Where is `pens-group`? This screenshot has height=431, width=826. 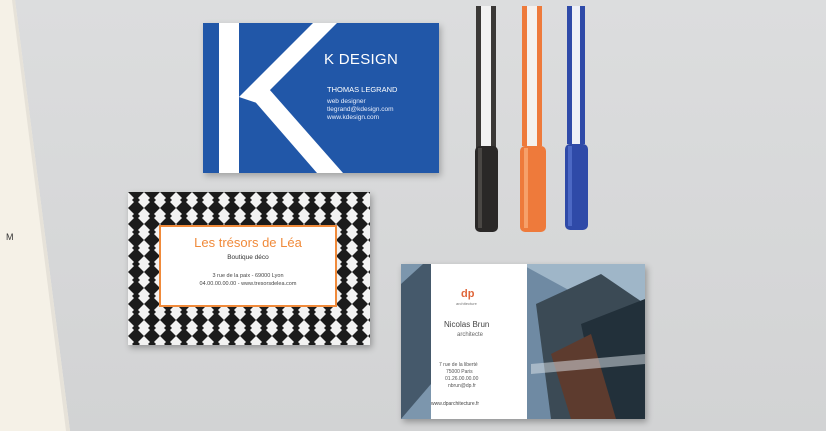 pens-group is located at coordinates (531, 119).